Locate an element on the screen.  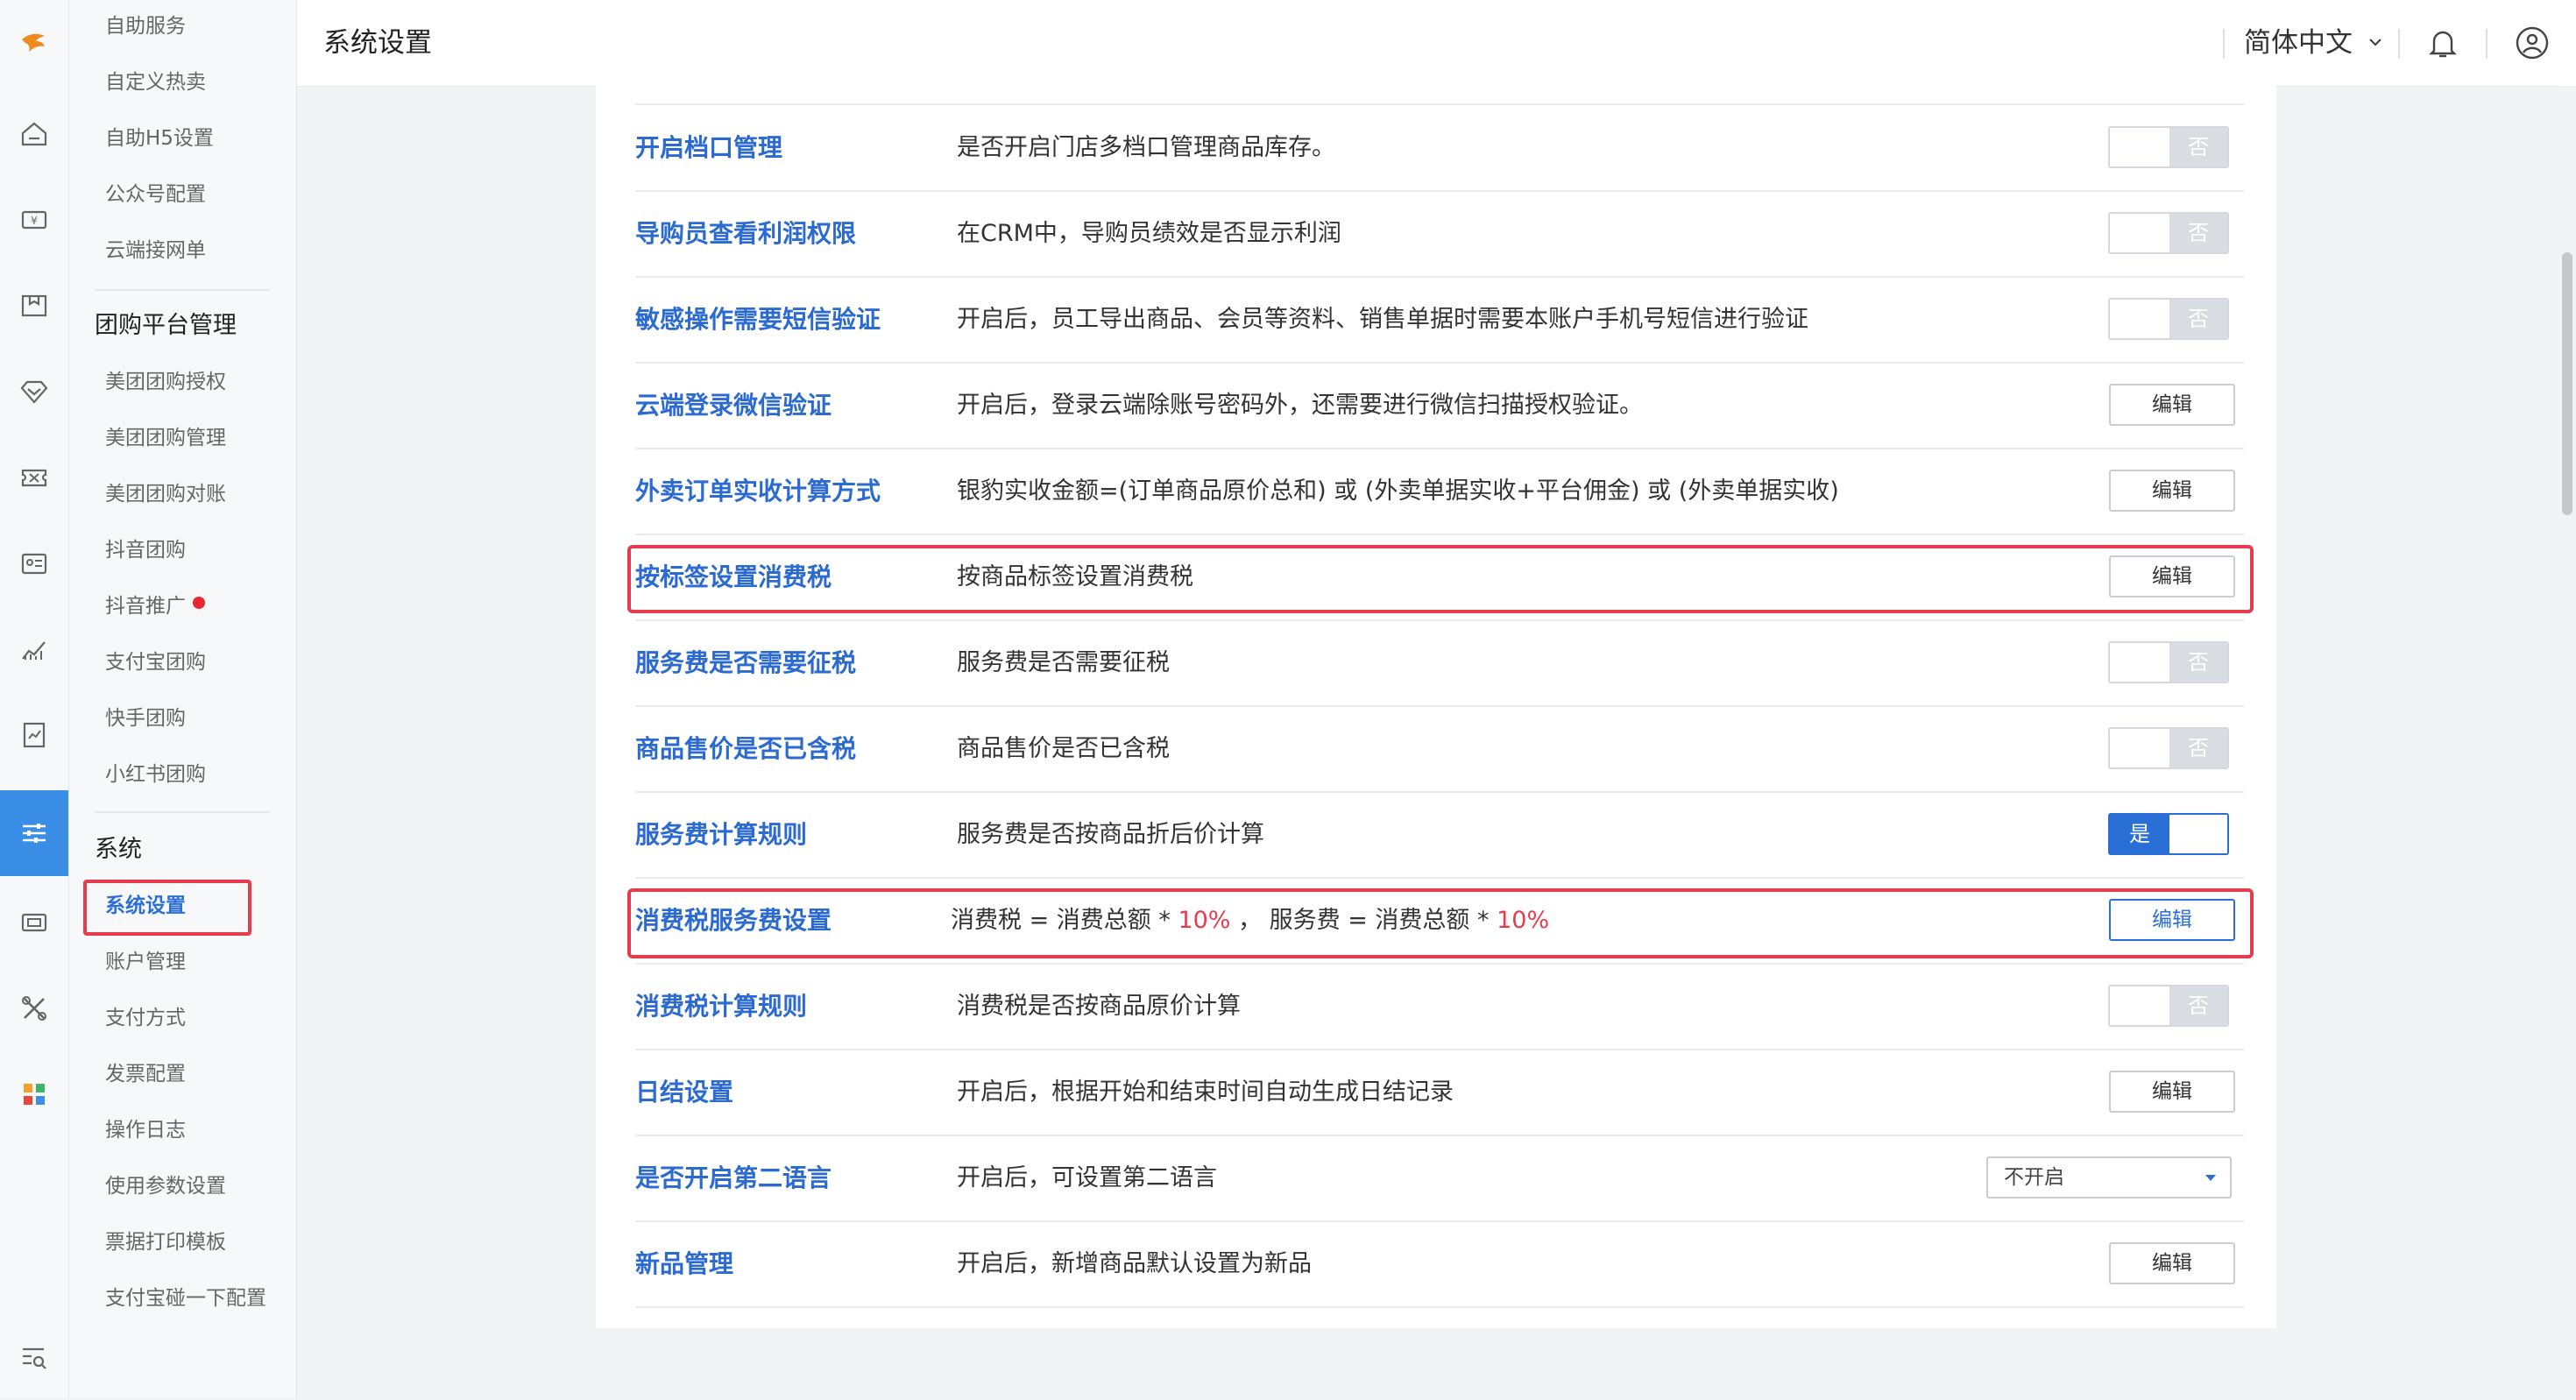
submenu-item-with-badge: 抖音推广 is located at coordinates (155, 606).